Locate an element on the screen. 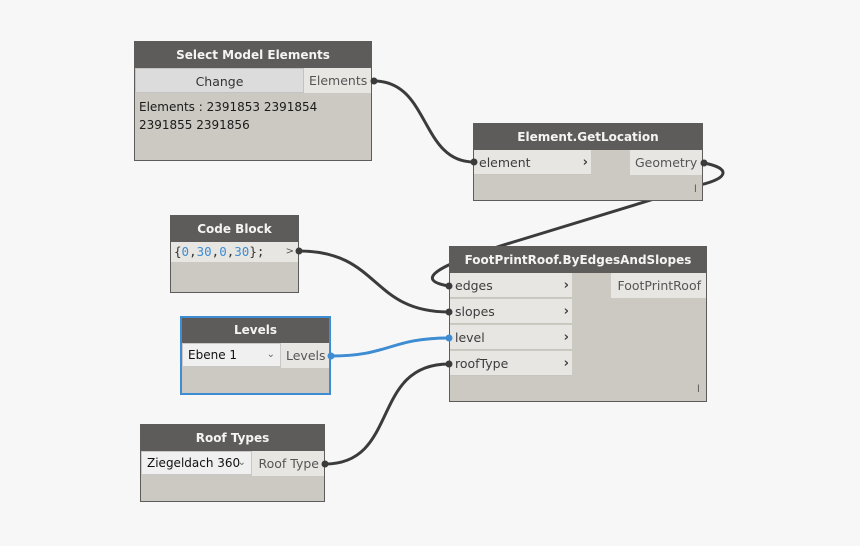 This screenshot has height=546, width=860. code-input: {0,30,0,30}; is located at coordinates (225, 252).